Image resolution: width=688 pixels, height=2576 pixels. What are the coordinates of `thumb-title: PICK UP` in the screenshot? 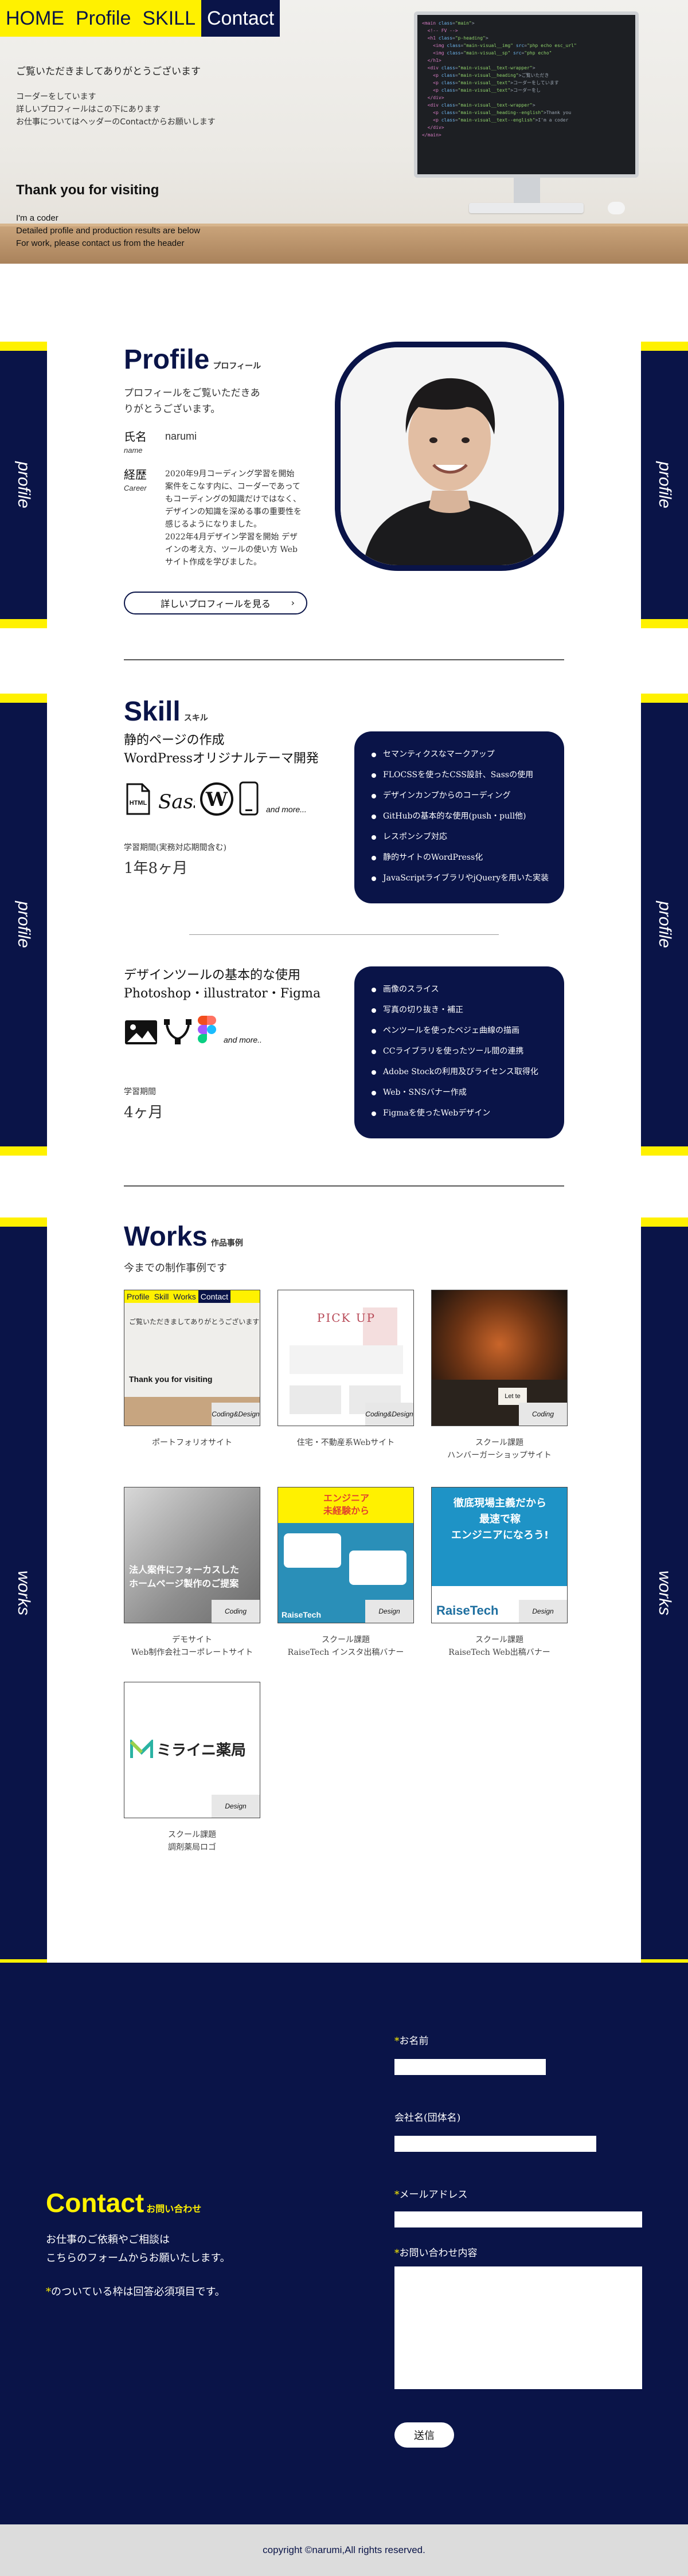 It's located at (346, 1318).